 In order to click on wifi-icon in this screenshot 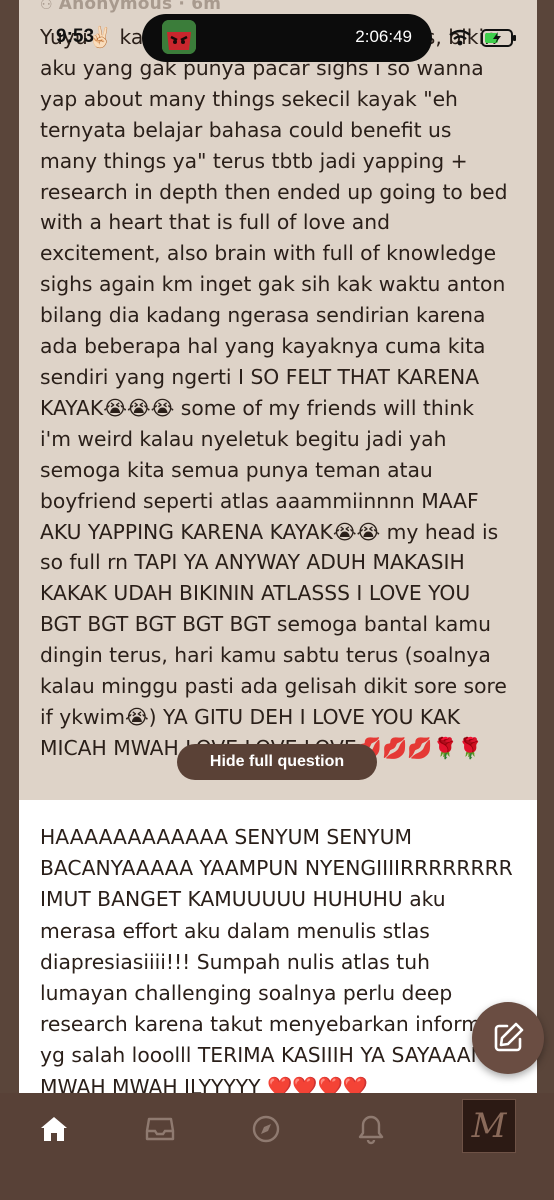, I will do `click(460, 37)`.